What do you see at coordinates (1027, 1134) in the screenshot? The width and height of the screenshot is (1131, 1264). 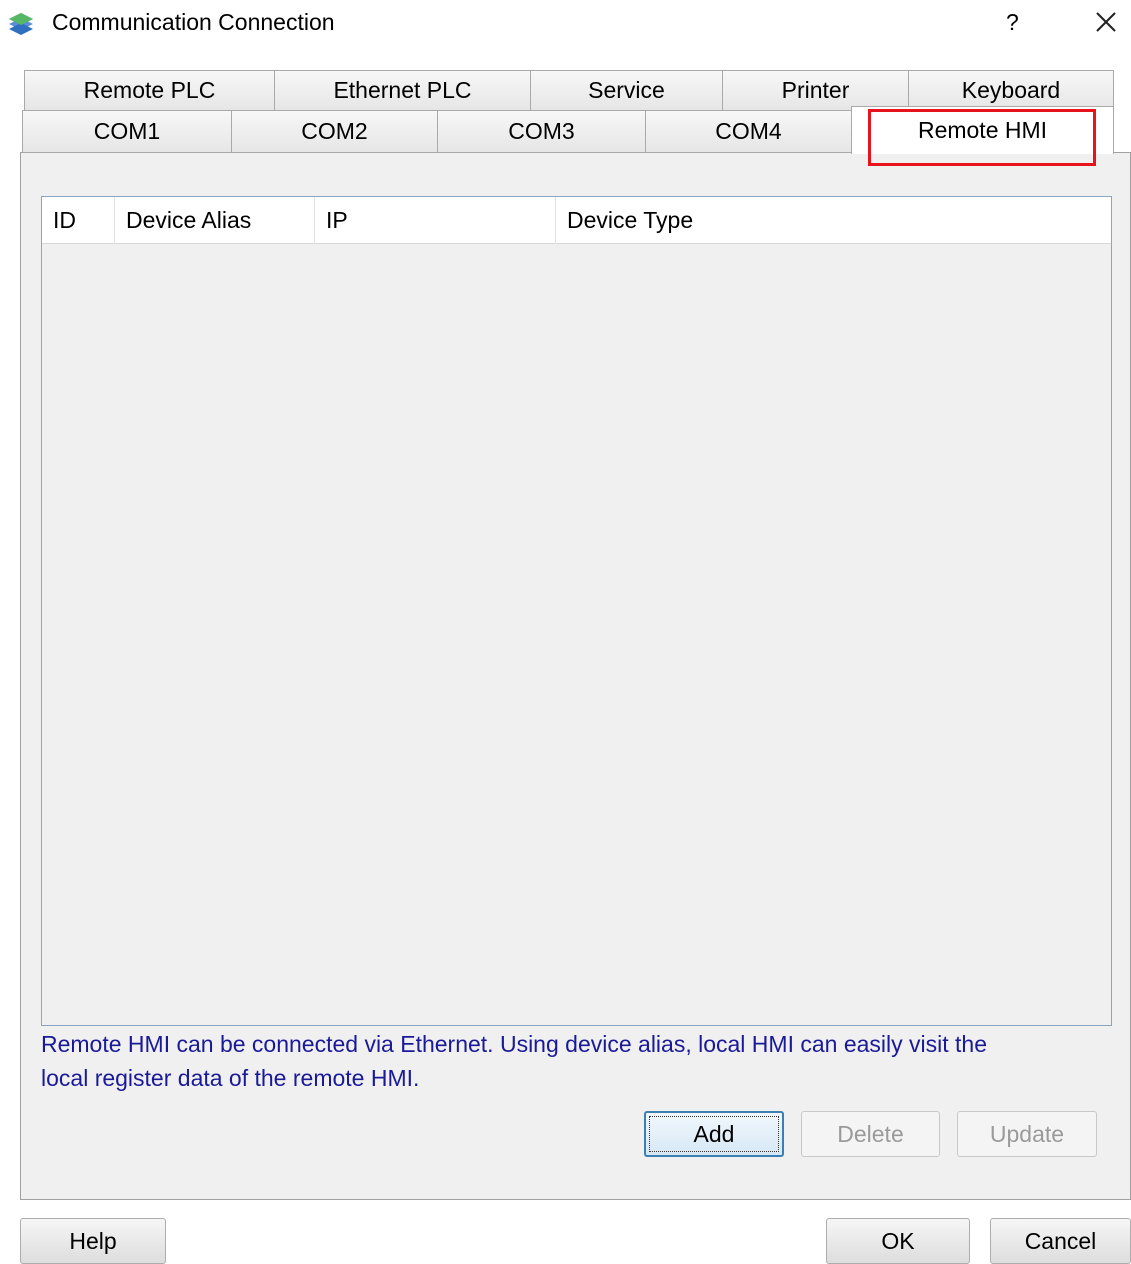 I see `update-button: Update` at bounding box center [1027, 1134].